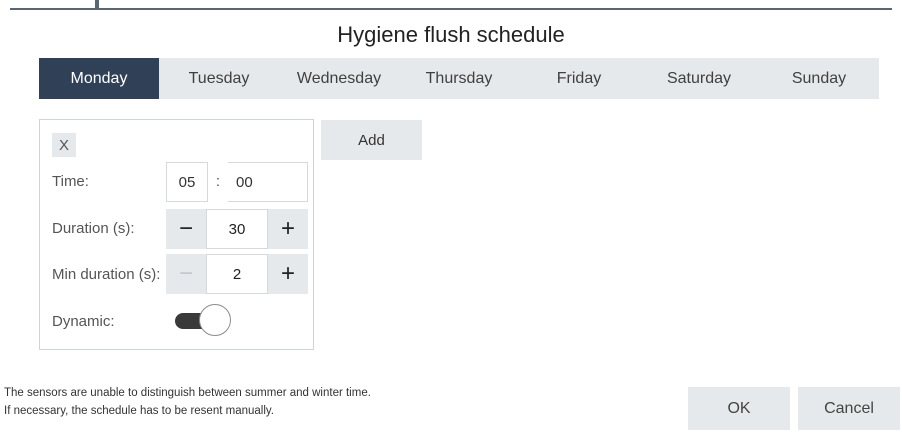  Describe the element at coordinates (219, 78) in the screenshot. I see `tab-tuesday: Tuesday` at that location.